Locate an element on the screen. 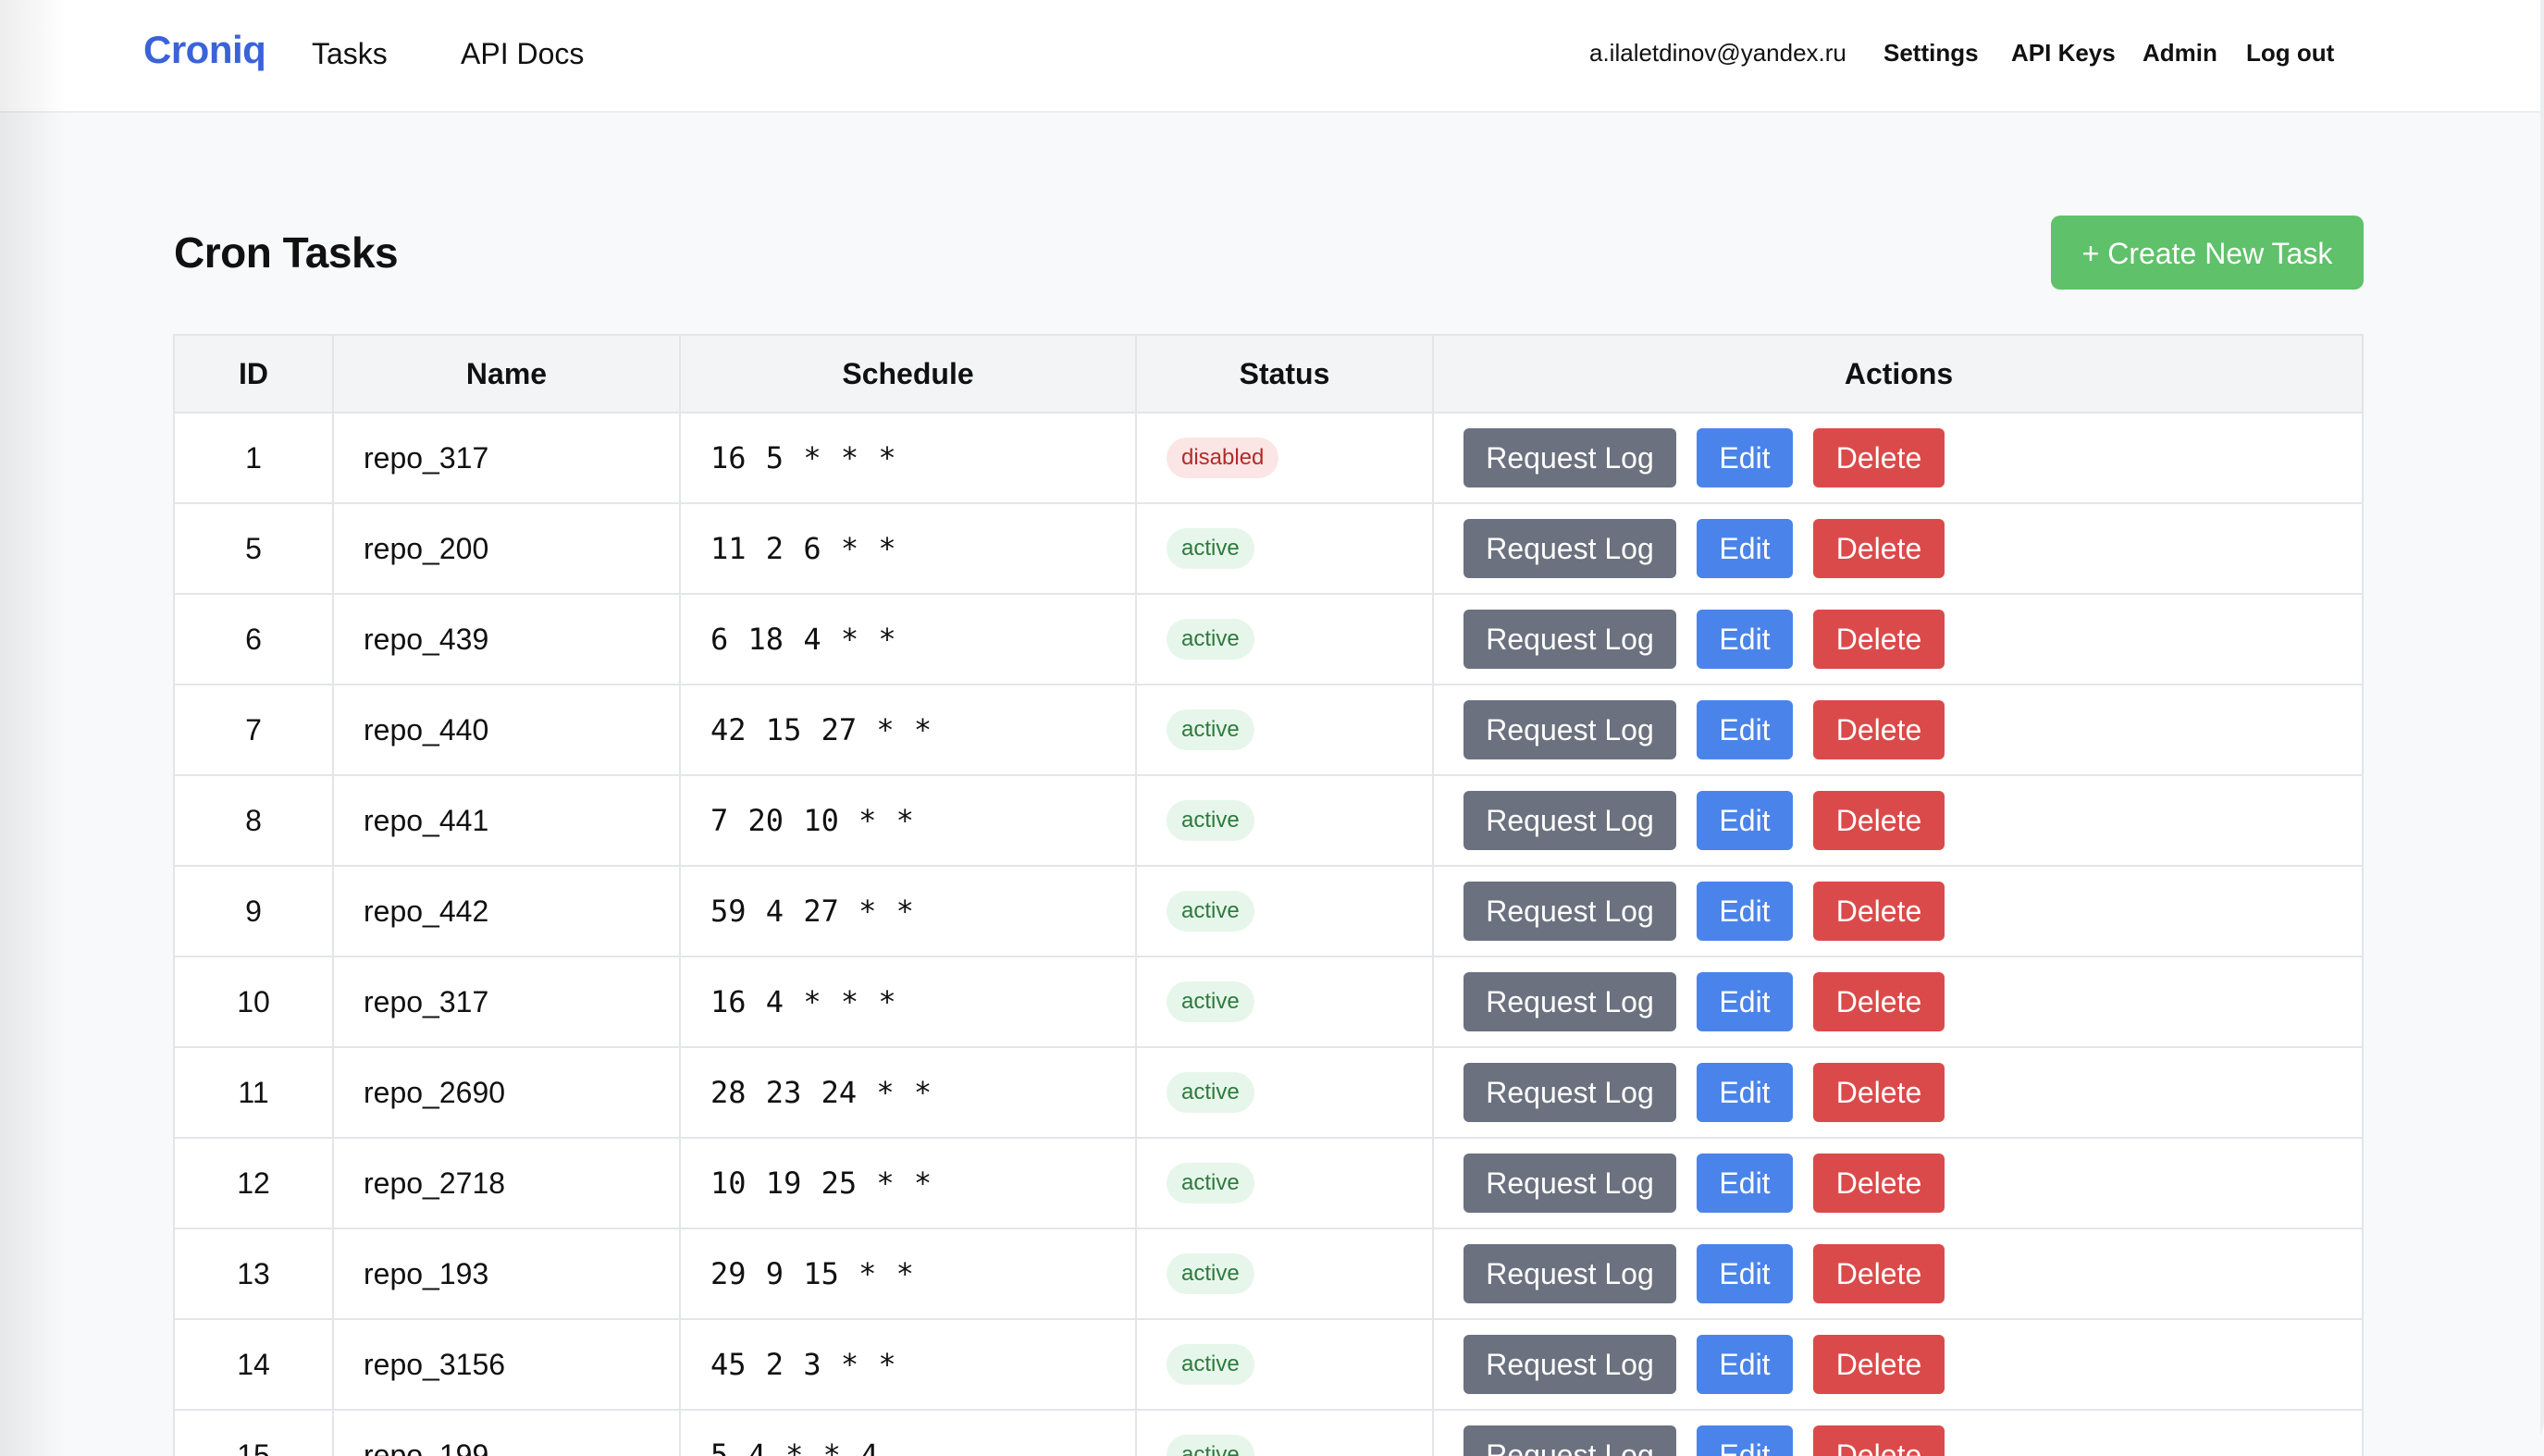 Image resolution: width=2544 pixels, height=1456 pixels. page-title: Cron Tasks is located at coordinates (286, 252).